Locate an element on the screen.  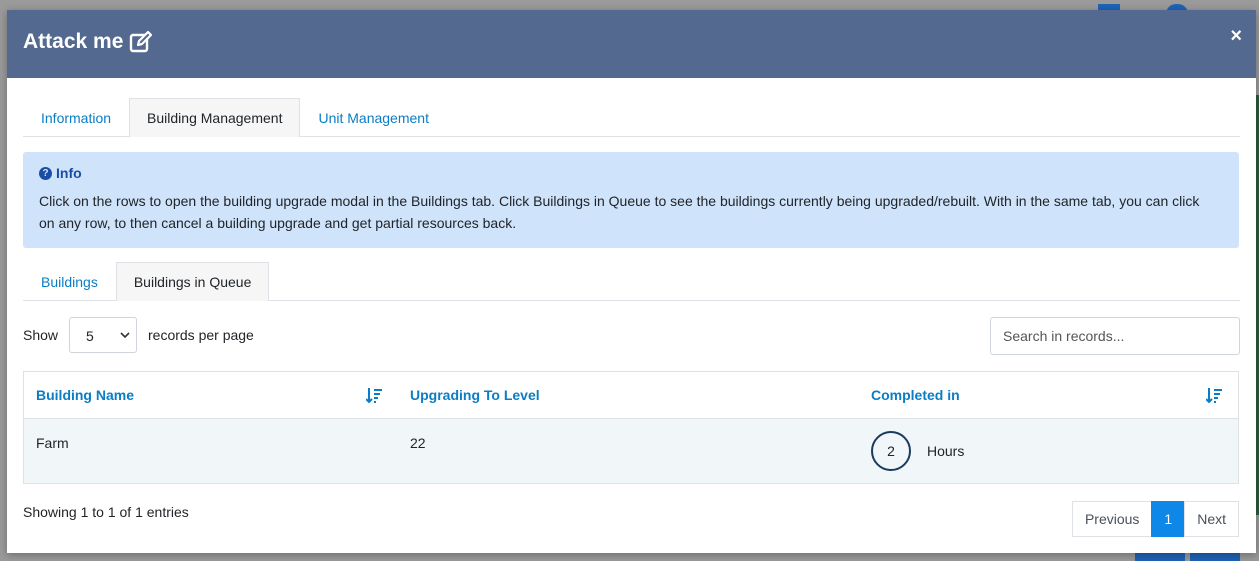
info-heading-text: Info is located at coordinates (69, 173).